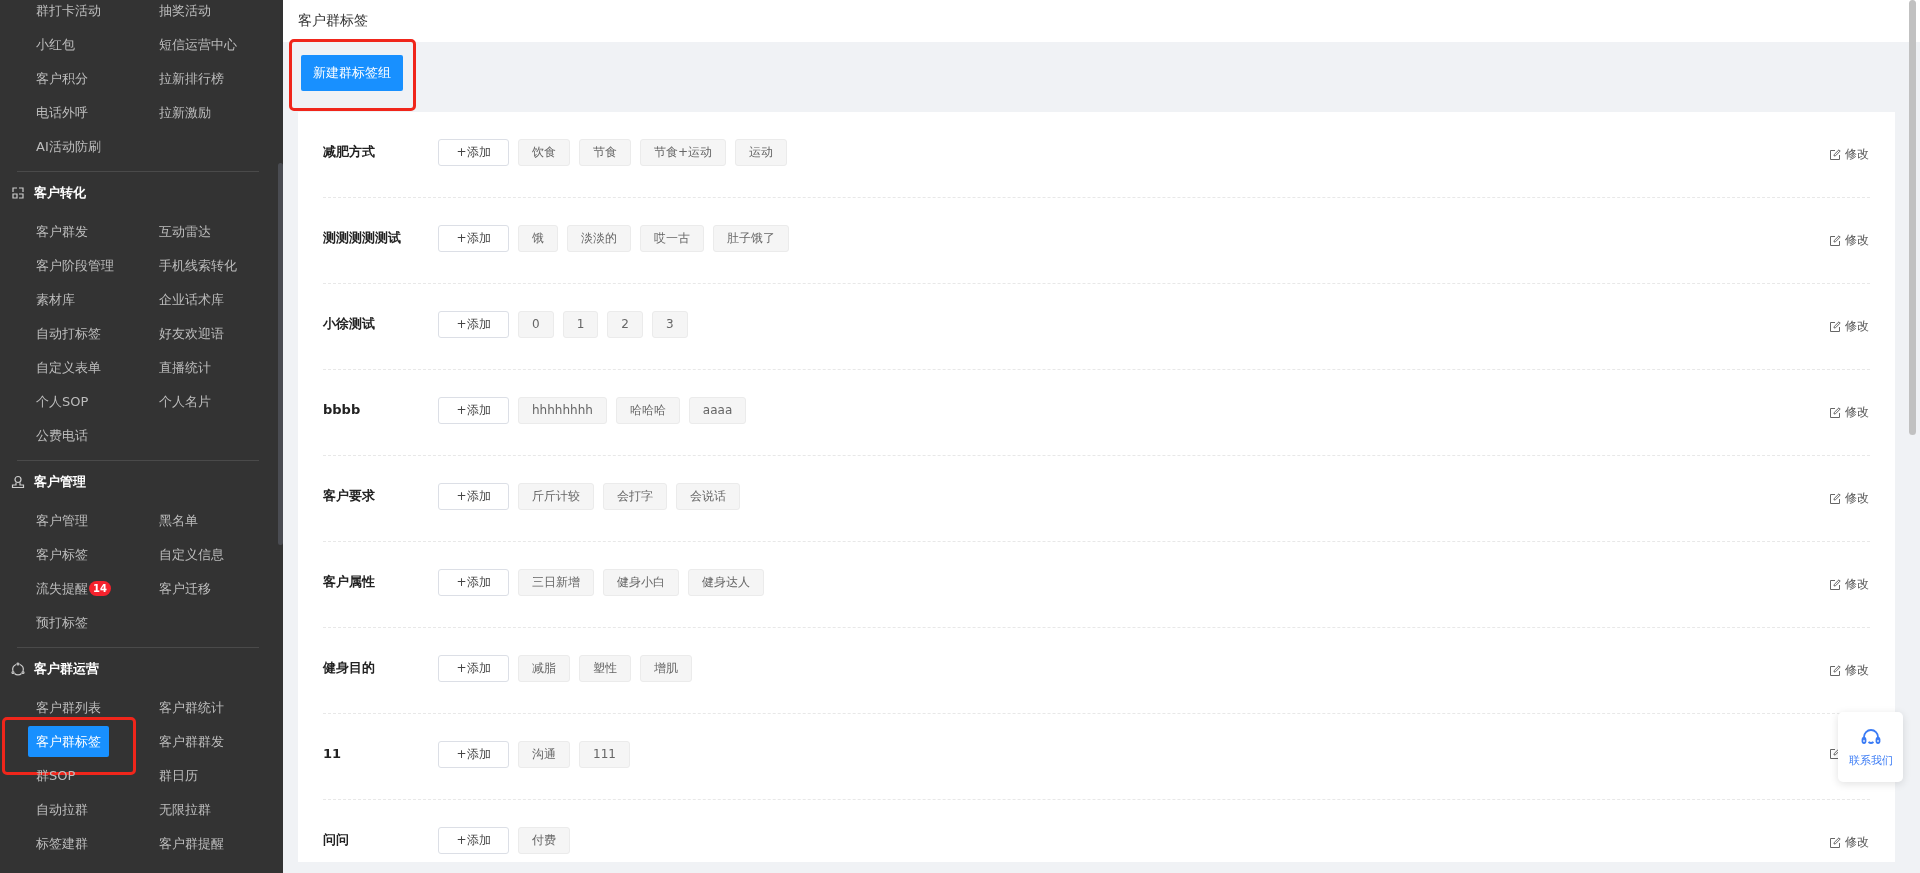  What do you see at coordinates (191, 78) in the screenshot?
I see `menu-item: 拉新排行榜` at bounding box center [191, 78].